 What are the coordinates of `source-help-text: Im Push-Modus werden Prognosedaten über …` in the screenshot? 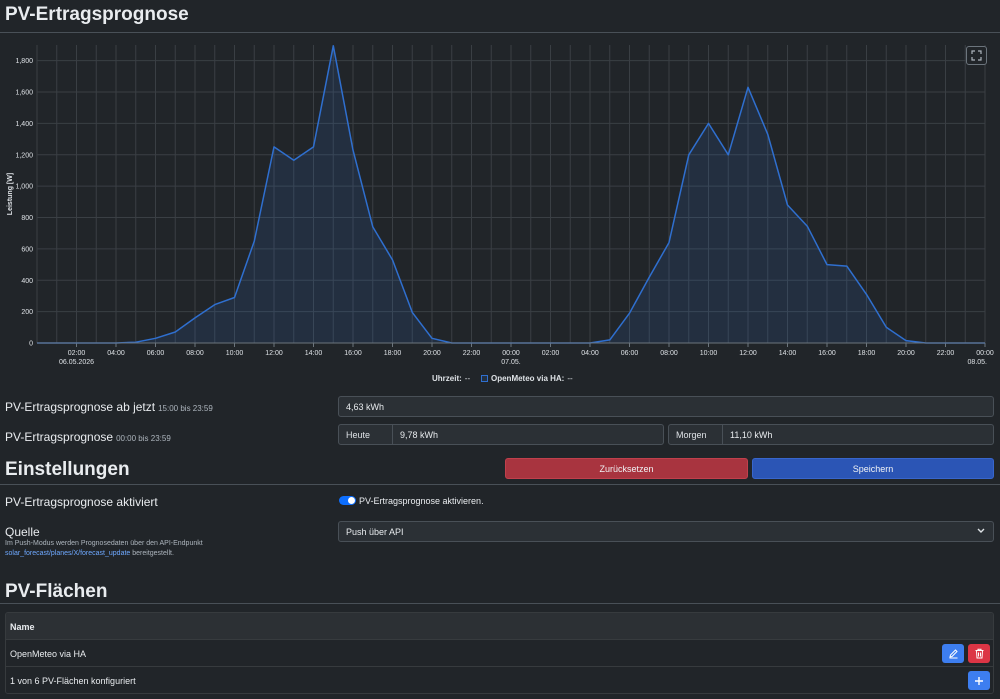 It's located at (104, 543).